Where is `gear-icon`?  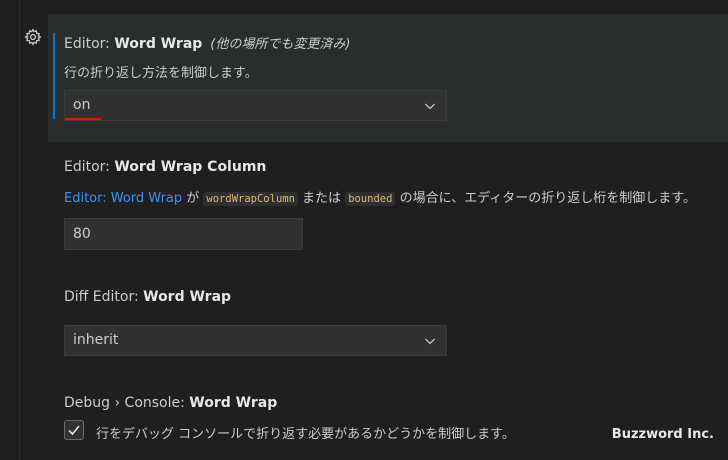
gear-icon is located at coordinates (33, 37).